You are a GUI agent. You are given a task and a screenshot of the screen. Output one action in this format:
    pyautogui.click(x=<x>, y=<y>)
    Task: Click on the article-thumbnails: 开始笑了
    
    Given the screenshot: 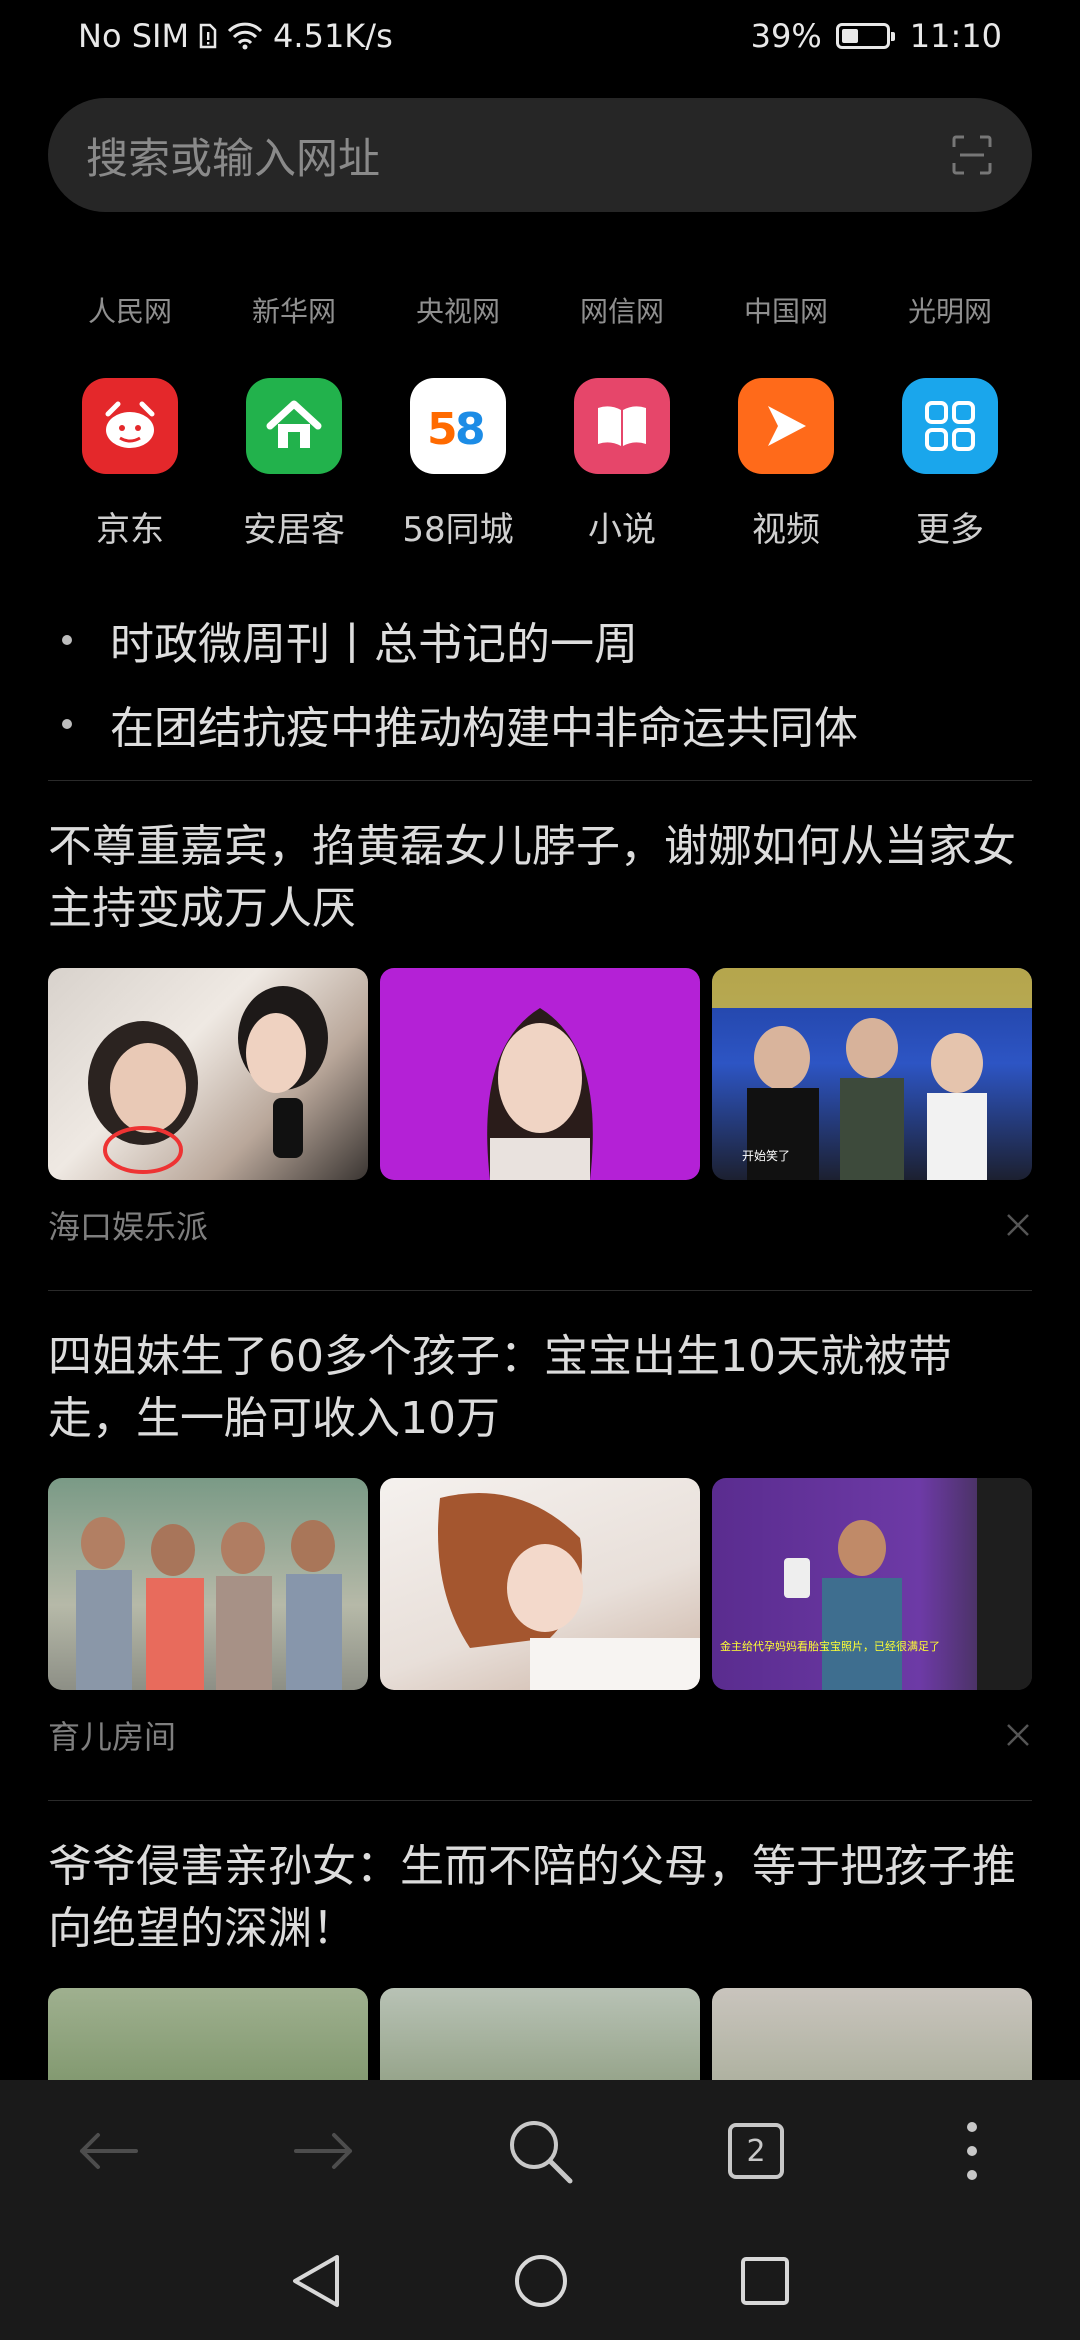 What is the action you would take?
    pyautogui.click(x=540, y=1074)
    